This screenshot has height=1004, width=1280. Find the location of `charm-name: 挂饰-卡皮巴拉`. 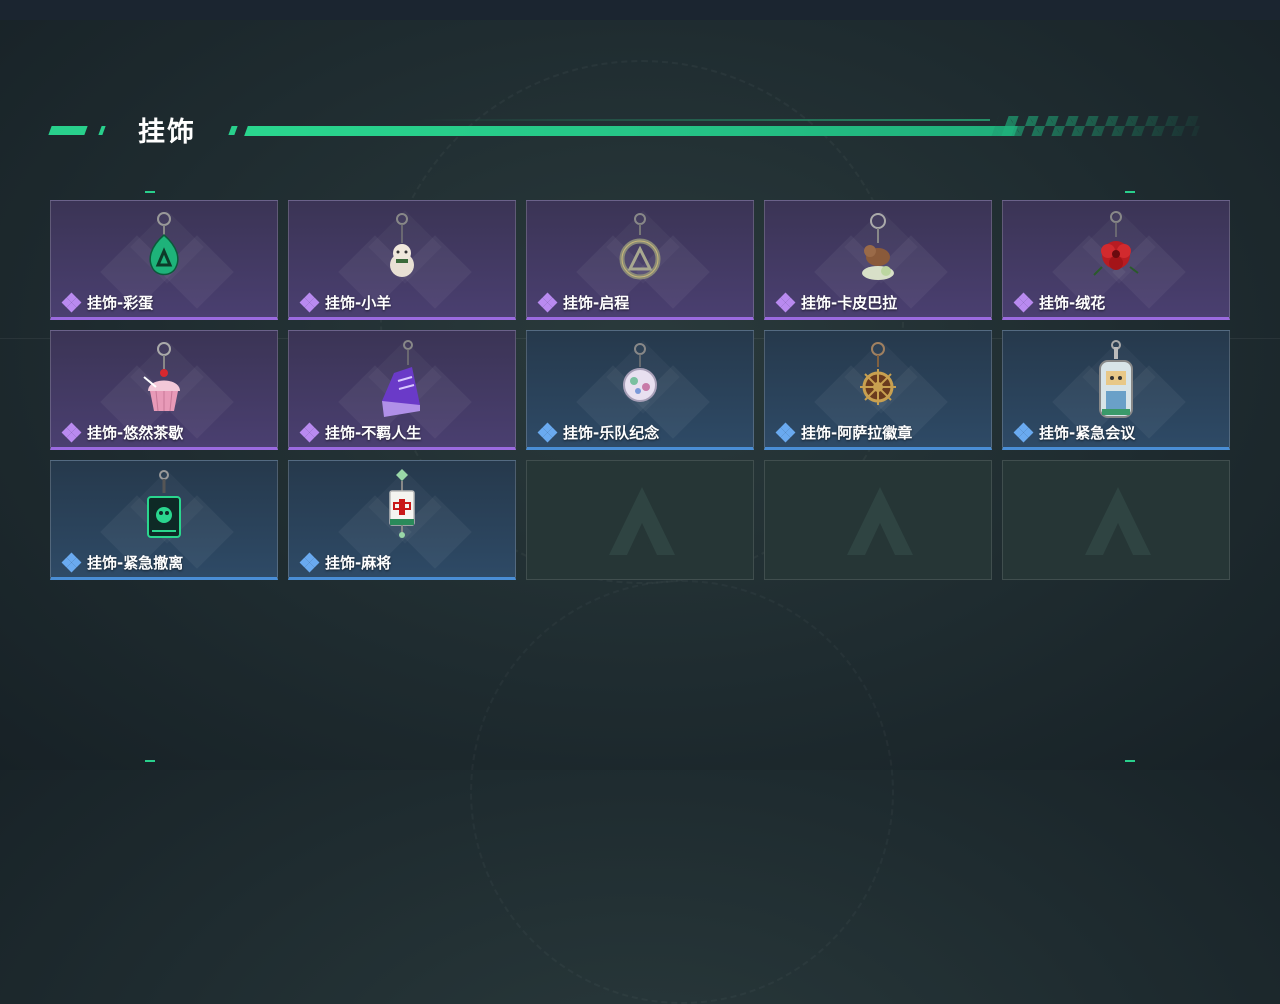

charm-name: 挂饰-卡皮巴拉 is located at coordinates (849, 303).